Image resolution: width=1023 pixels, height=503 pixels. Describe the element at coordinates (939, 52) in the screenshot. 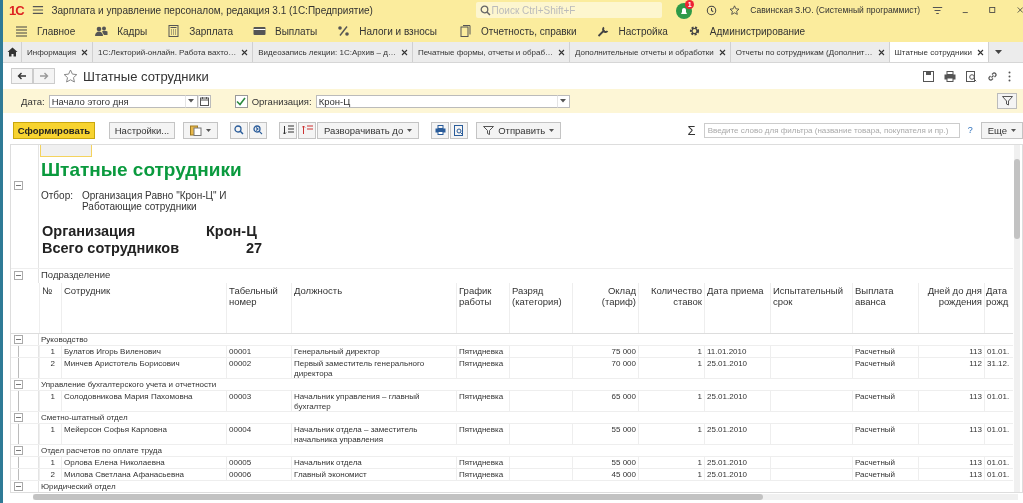

I see `tab: Штатные сотрудники` at that location.